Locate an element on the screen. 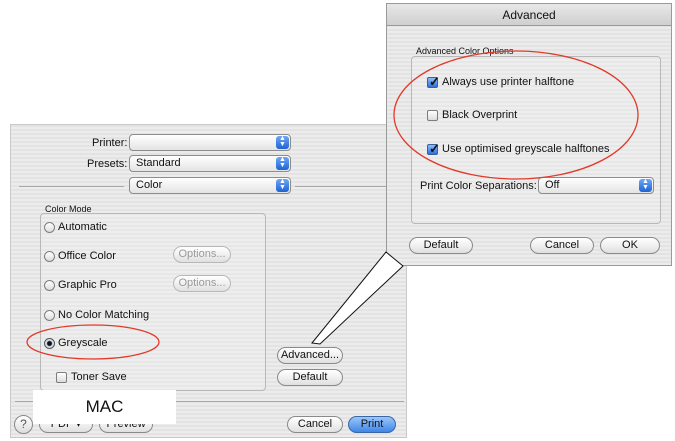 The image size is (675, 441). advanced-cancel-button: Cancel is located at coordinates (562, 245).